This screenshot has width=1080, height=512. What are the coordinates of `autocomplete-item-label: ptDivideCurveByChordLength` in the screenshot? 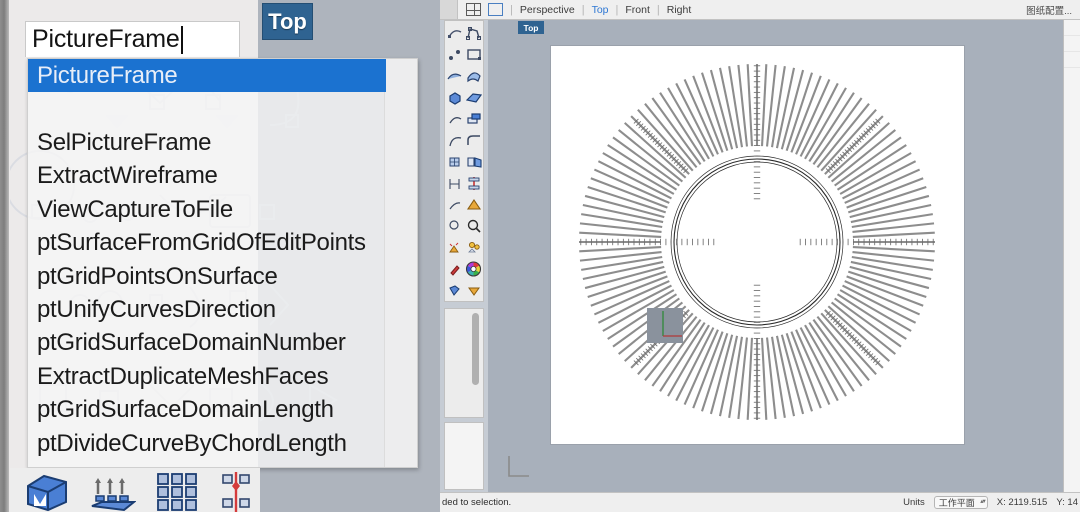 It's located at (192, 443).